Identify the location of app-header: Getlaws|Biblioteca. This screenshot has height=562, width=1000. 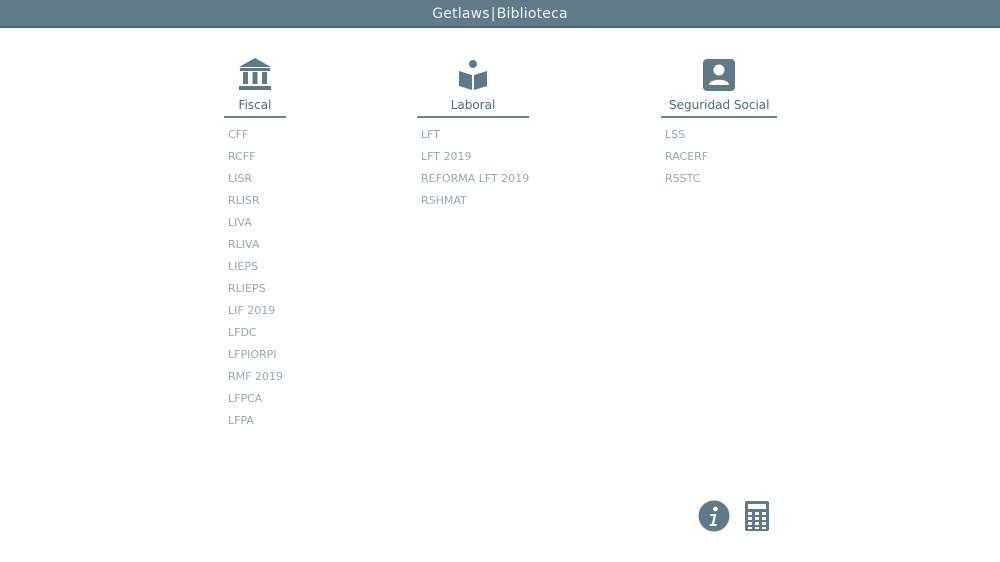
(500, 14).